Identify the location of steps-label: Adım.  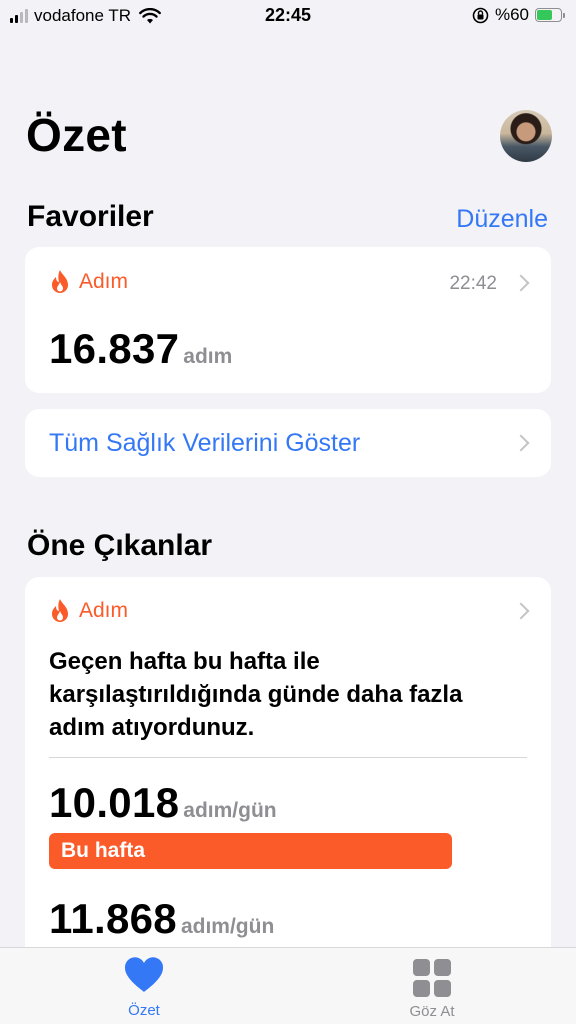
(104, 281).